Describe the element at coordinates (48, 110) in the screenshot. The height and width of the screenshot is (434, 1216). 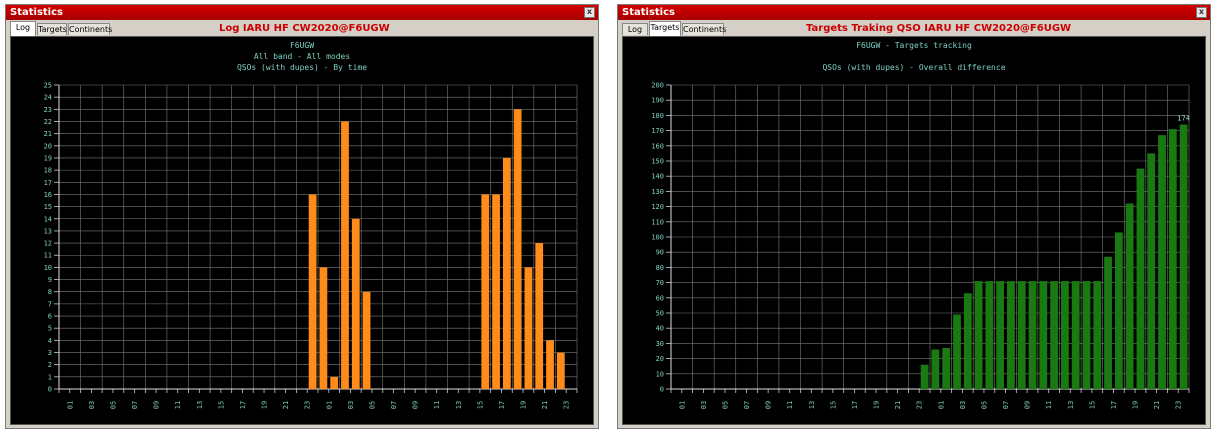
I see `y-tick-label: 23` at that location.